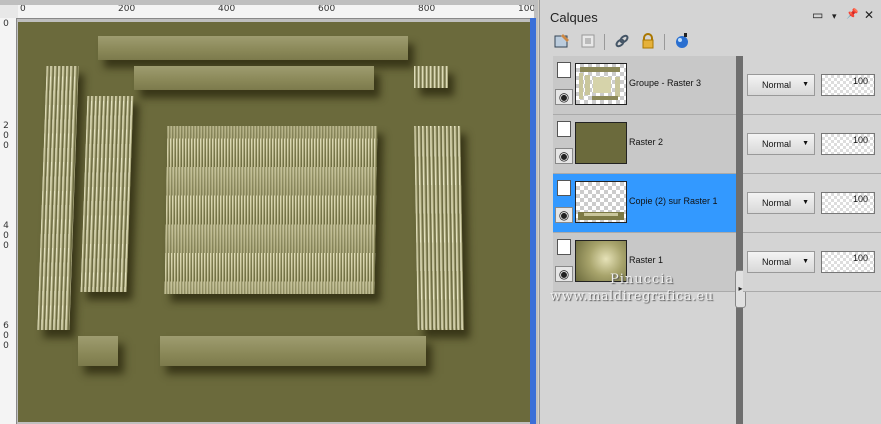 The width and height of the screenshot is (881, 424). I want to click on art-top-bar, so click(253, 48).